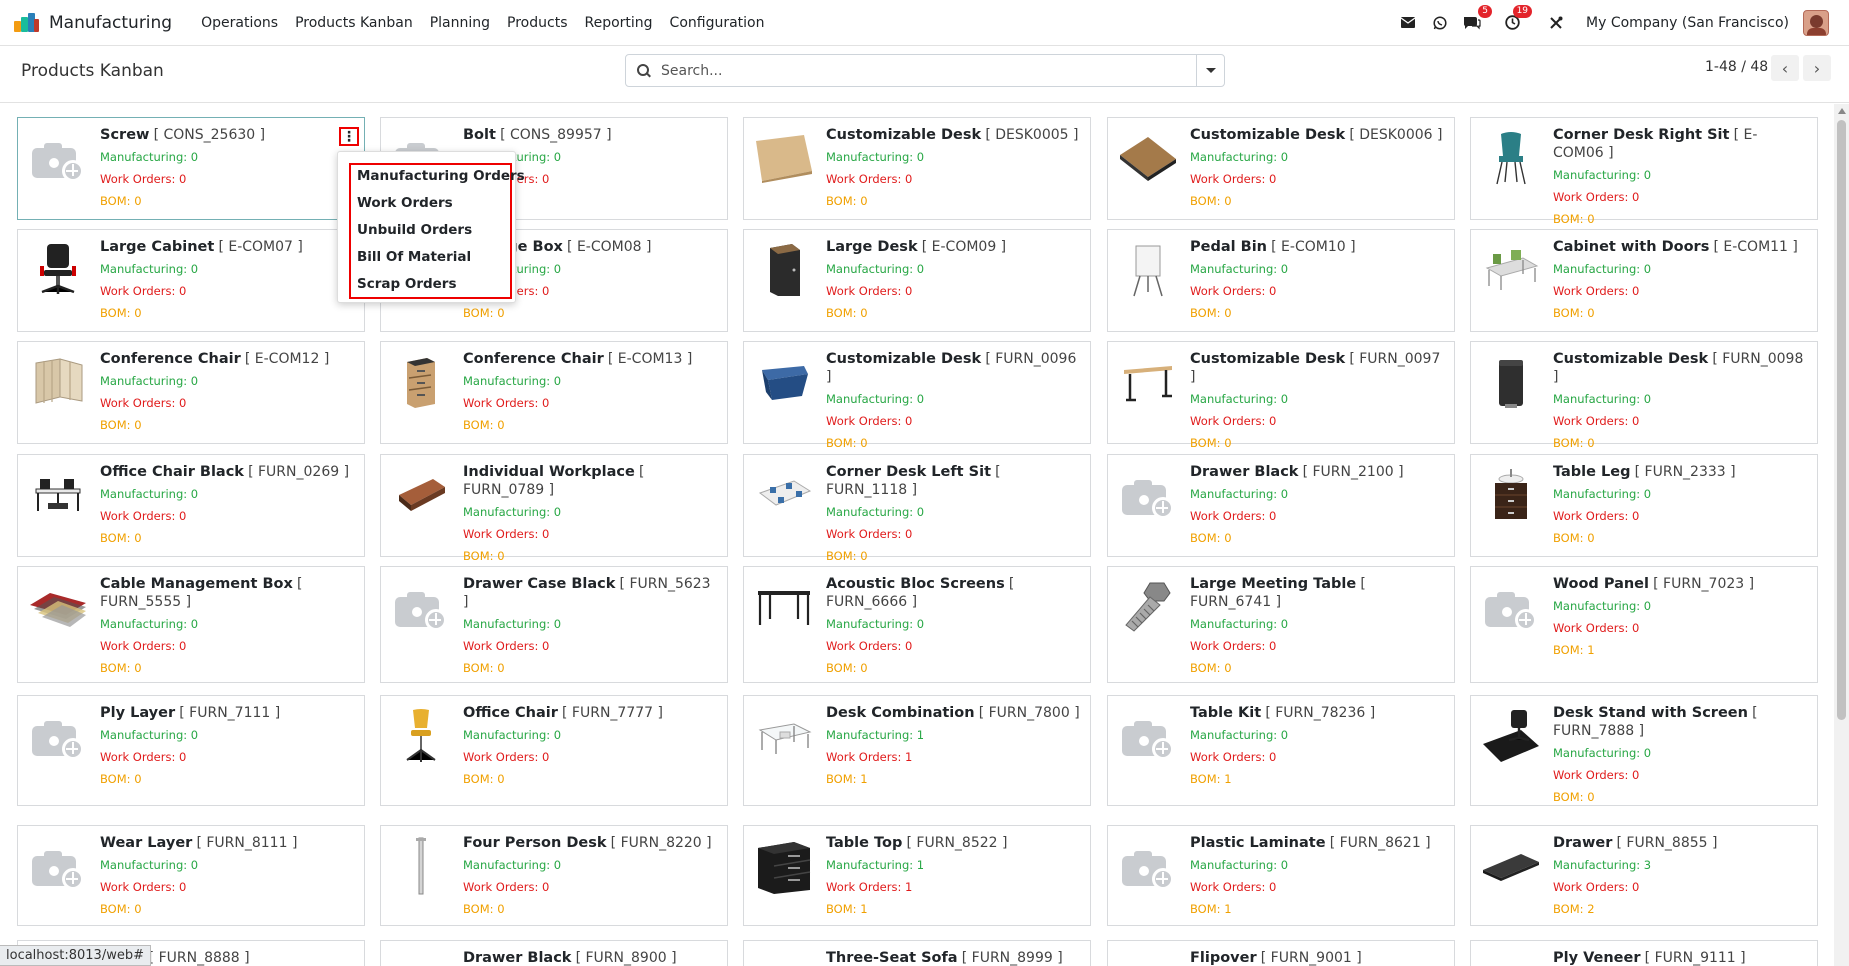 The image size is (1849, 966). What do you see at coordinates (917, 953) in the screenshot?
I see `product-card: Three-Seat Sofa [ FURN_8999 ]` at bounding box center [917, 953].